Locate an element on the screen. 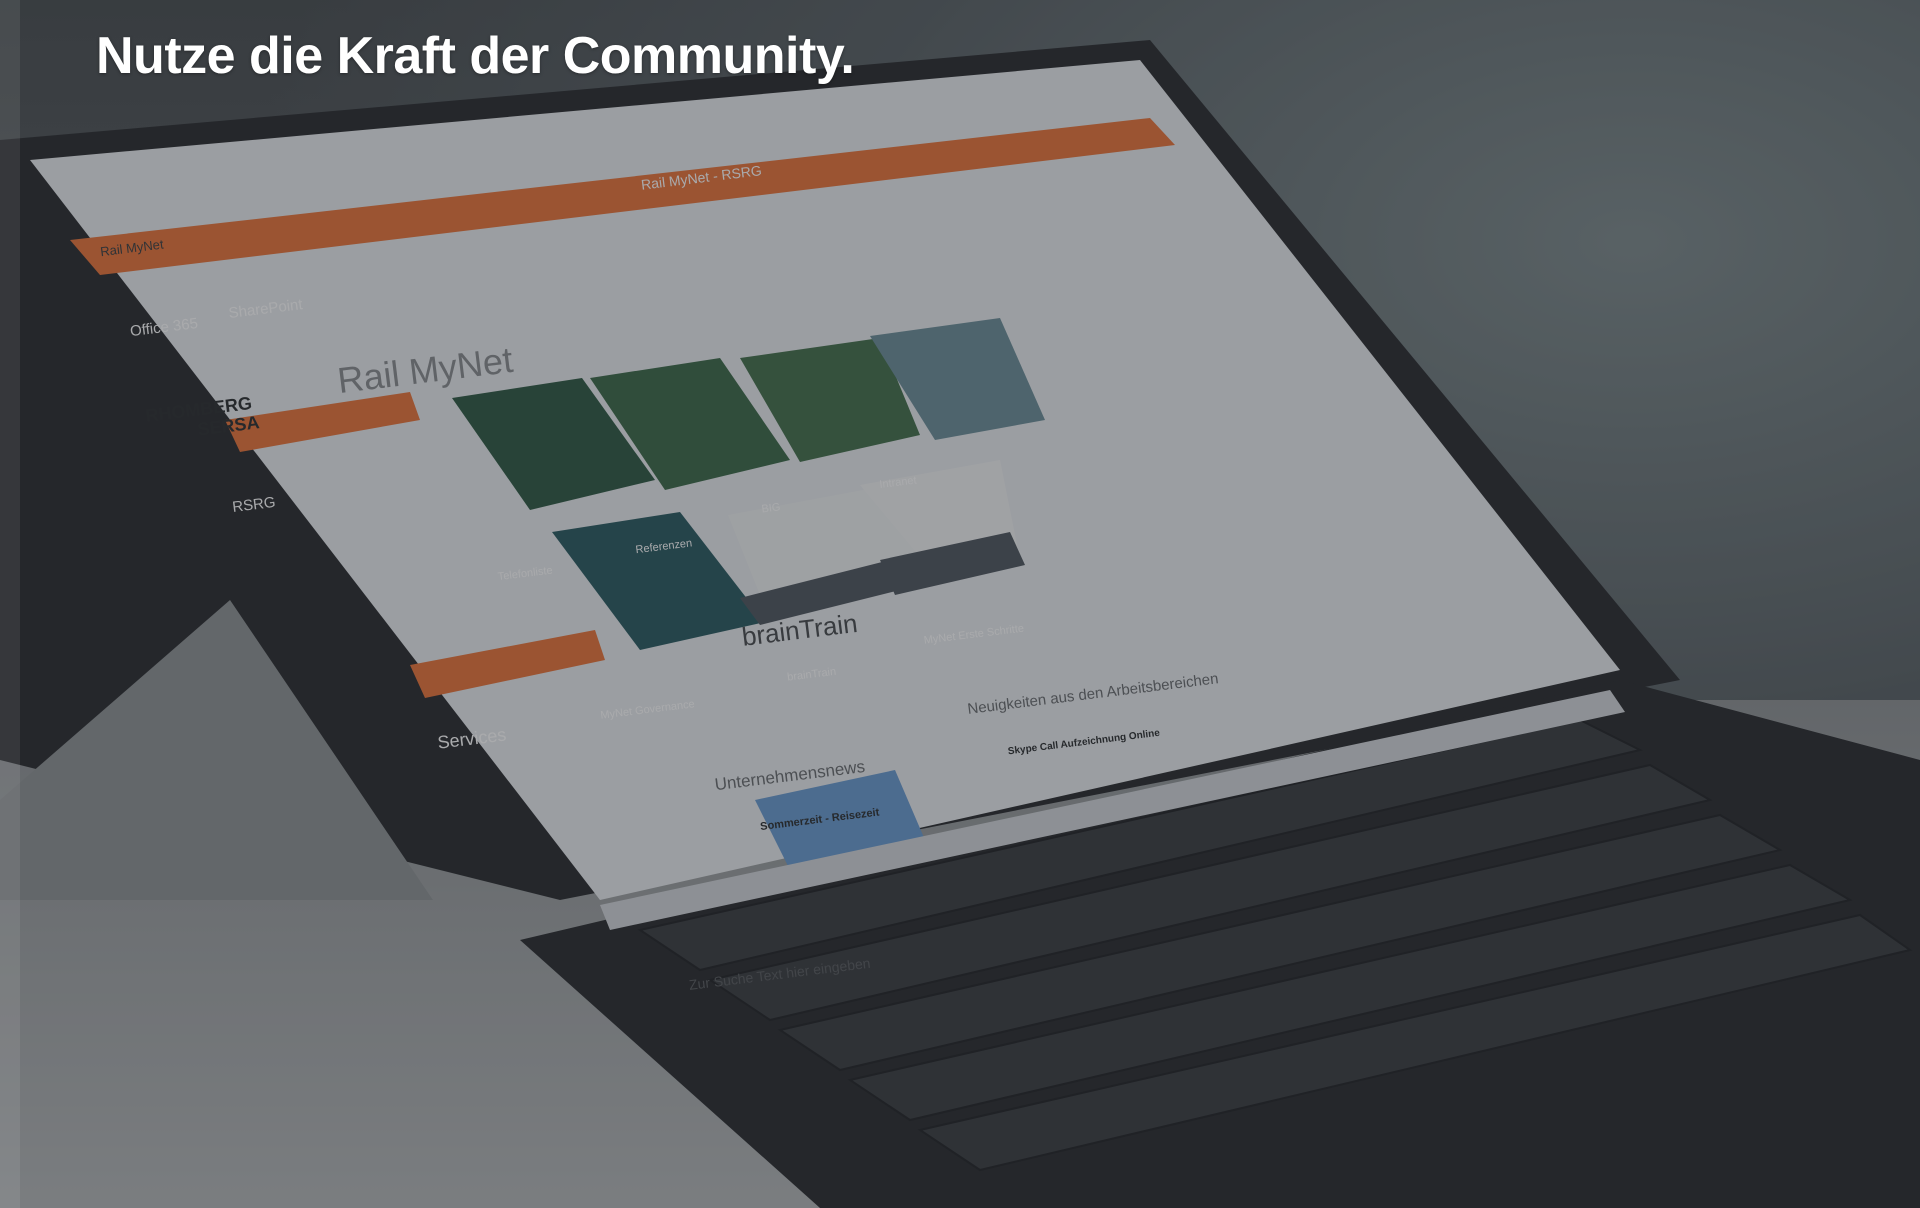 The width and height of the screenshot is (1920, 1208). sidebar-rsrg-label: RSRG is located at coordinates (253, 505).